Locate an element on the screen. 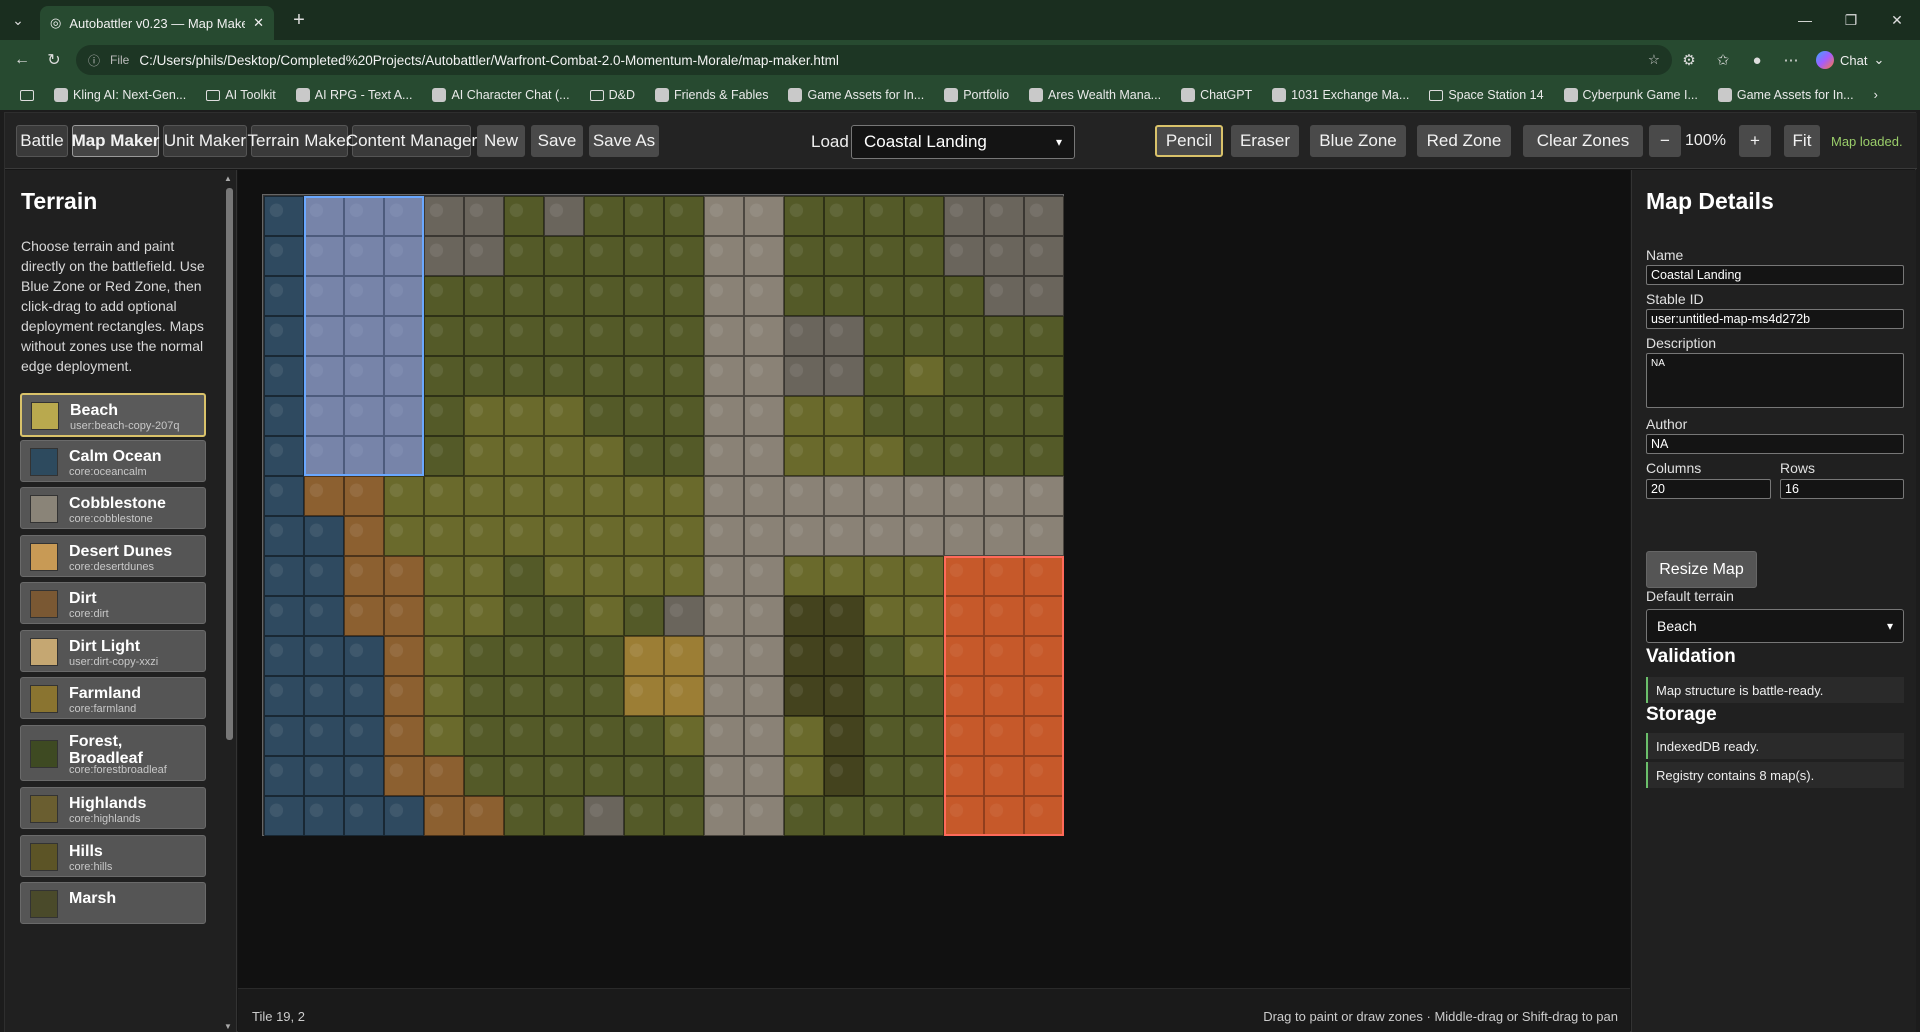  terrain-item-dirt-light: Dirt Light user:dirt-copy-xxzi is located at coordinates (113, 651).